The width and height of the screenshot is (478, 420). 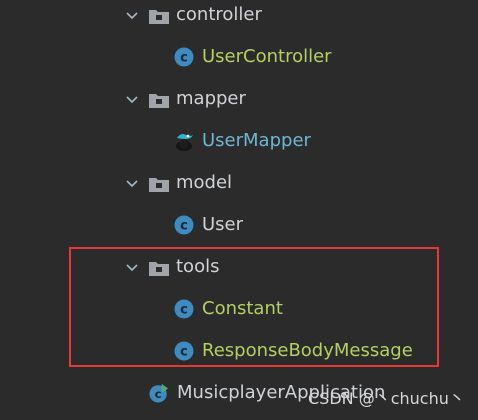 I want to click on spring-app-icon: c, so click(x=159, y=393).